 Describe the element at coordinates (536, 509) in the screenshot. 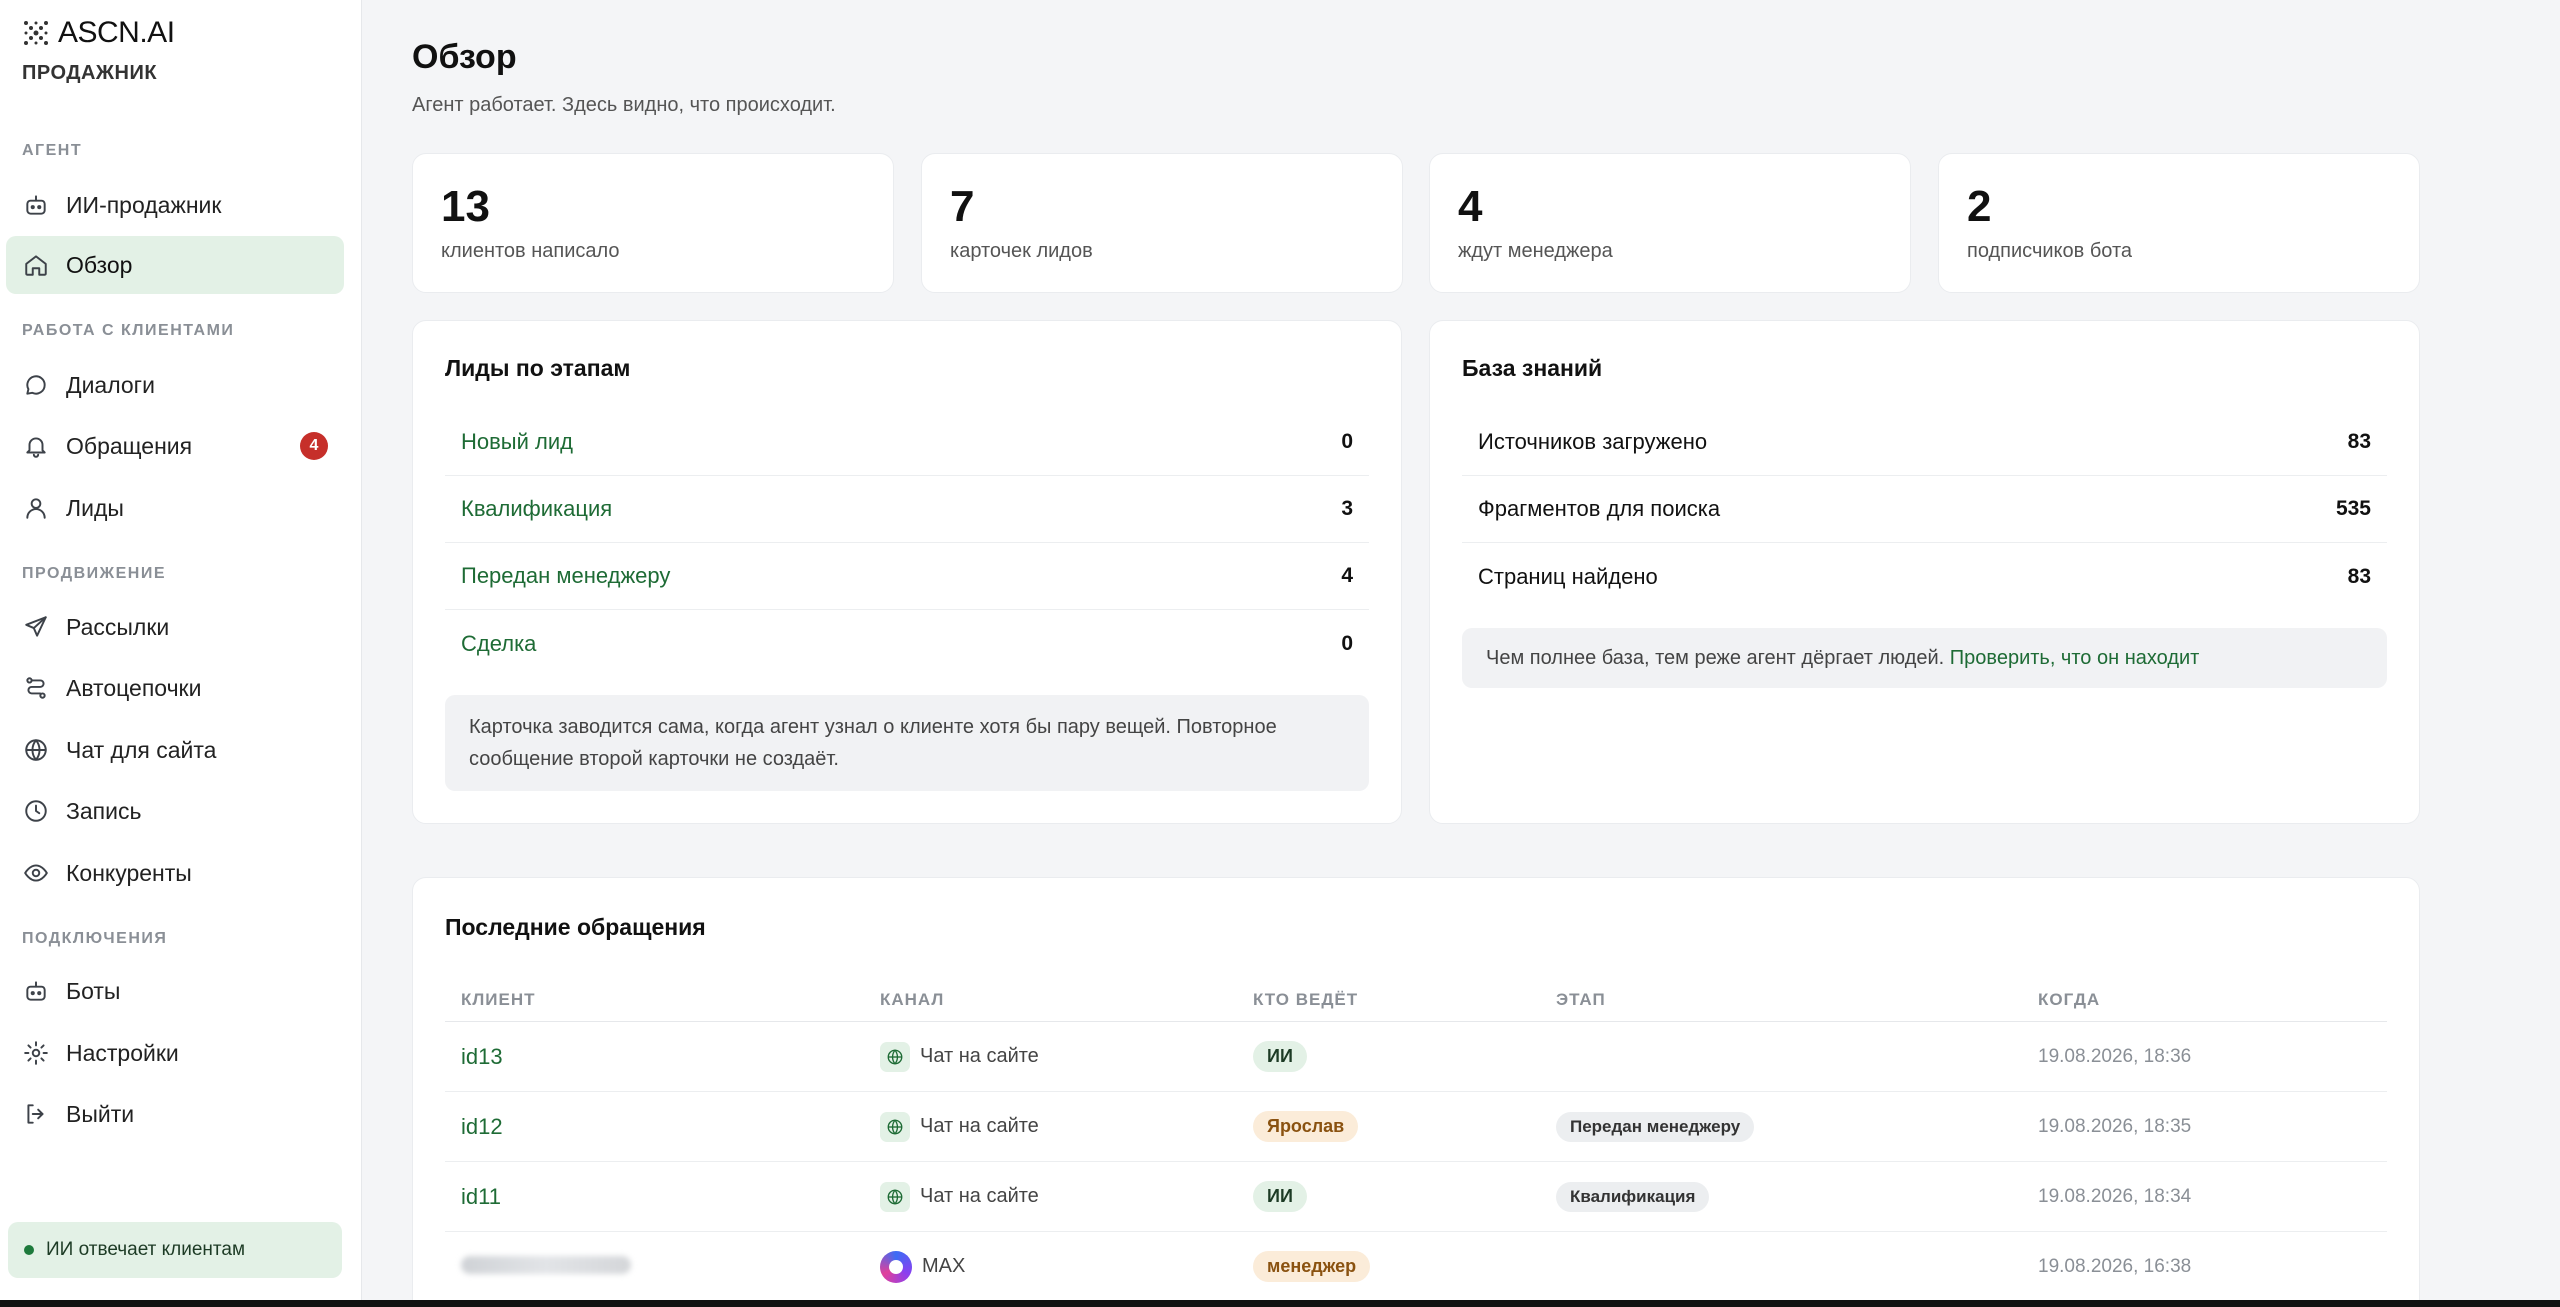

I see `stage-label: Квалификация` at that location.